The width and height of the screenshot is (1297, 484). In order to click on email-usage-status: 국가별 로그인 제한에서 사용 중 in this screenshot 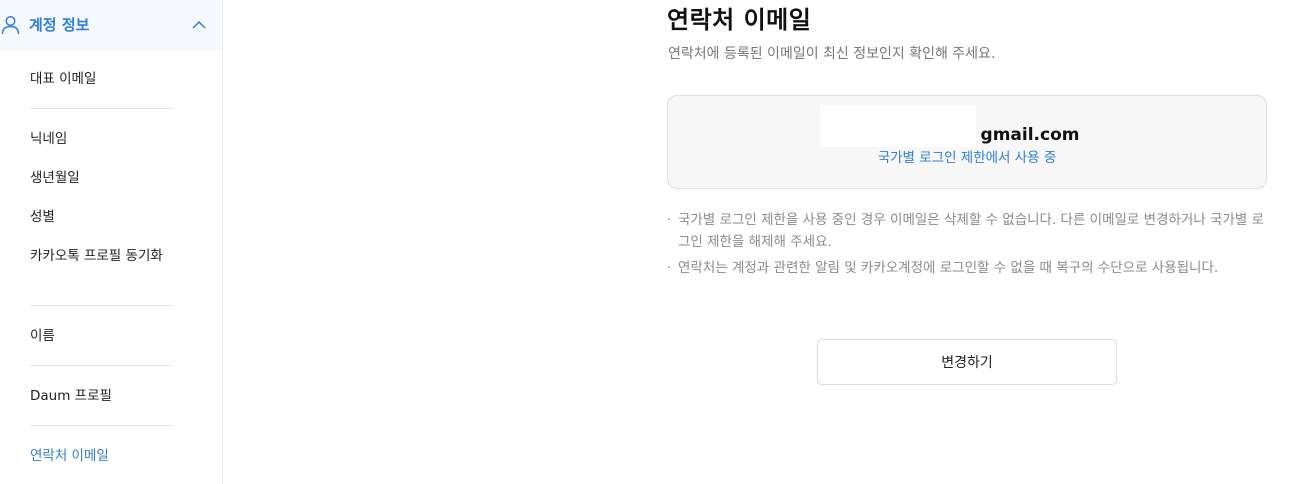, I will do `click(967, 158)`.